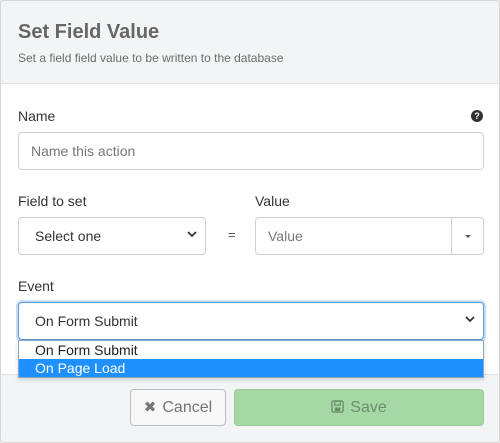 The width and height of the screenshot is (500, 443). I want to click on value-input: Value, so click(353, 236).